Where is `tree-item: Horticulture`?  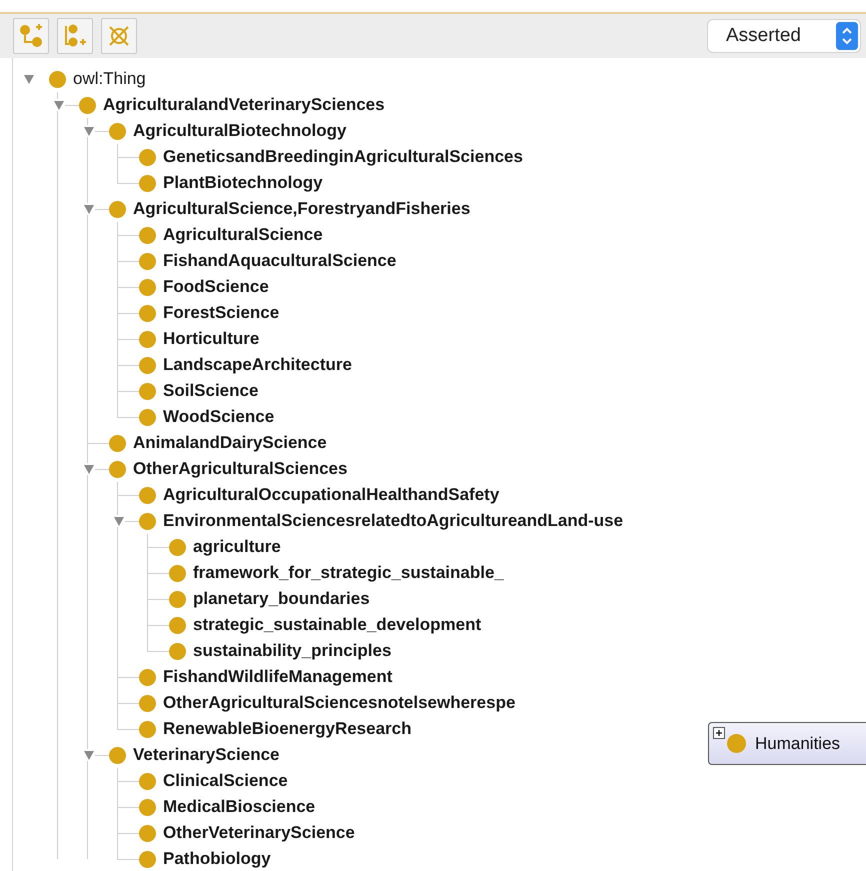 tree-item: Horticulture is located at coordinates (211, 339).